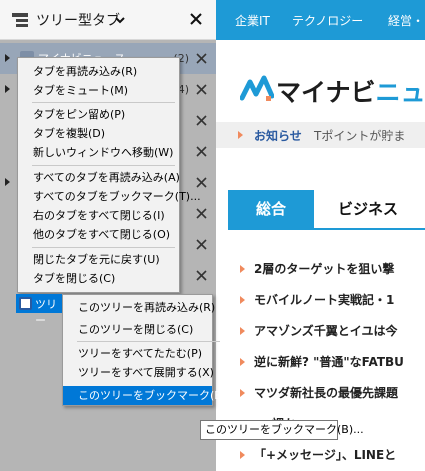 The image size is (425, 471). What do you see at coordinates (324, 299) in the screenshot?
I see `news-title: モバイルノート実戦記・1` at bounding box center [324, 299].